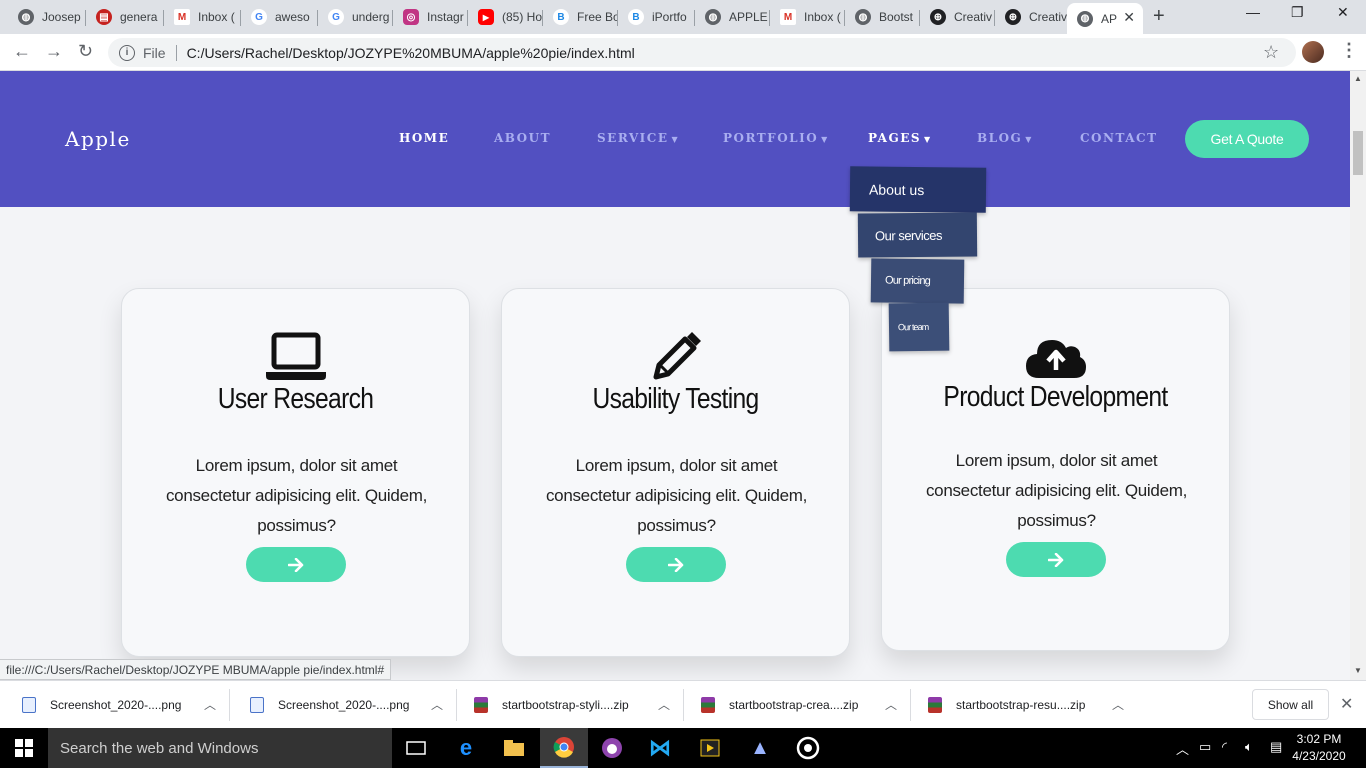  I want to click on new-tab-button: +, so click(1159, 16).